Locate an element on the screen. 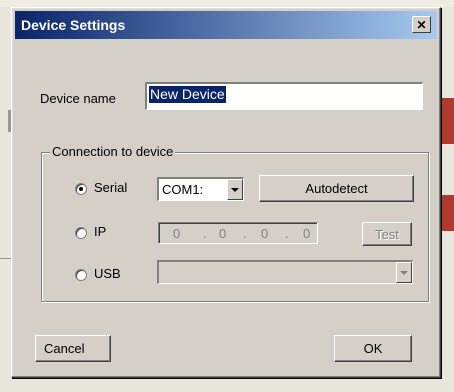 The width and height of the screenshot is (454, 392). com-port-select: COM1: is located at coordinates (200, 189).